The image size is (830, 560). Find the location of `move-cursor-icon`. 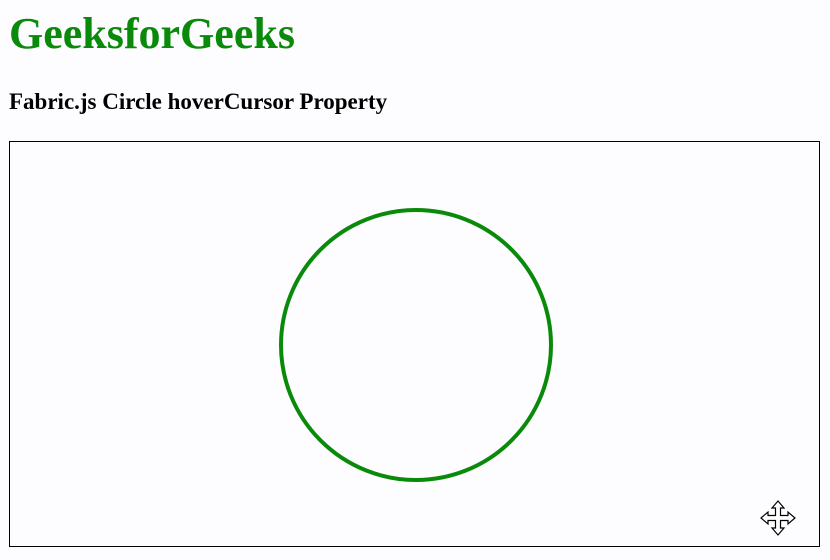

move-cursor-icon is located at coordinates (778, 518).